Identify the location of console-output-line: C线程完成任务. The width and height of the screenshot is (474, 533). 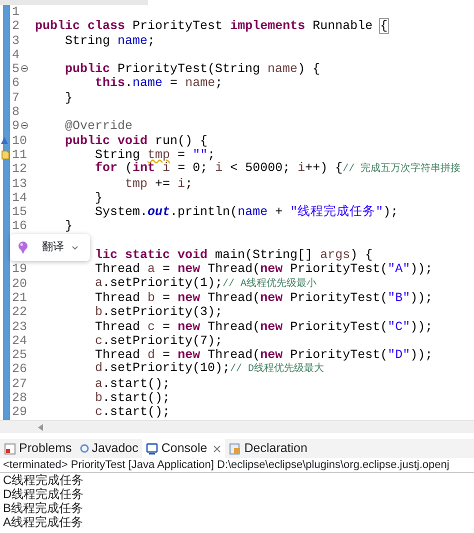
(43, 480).